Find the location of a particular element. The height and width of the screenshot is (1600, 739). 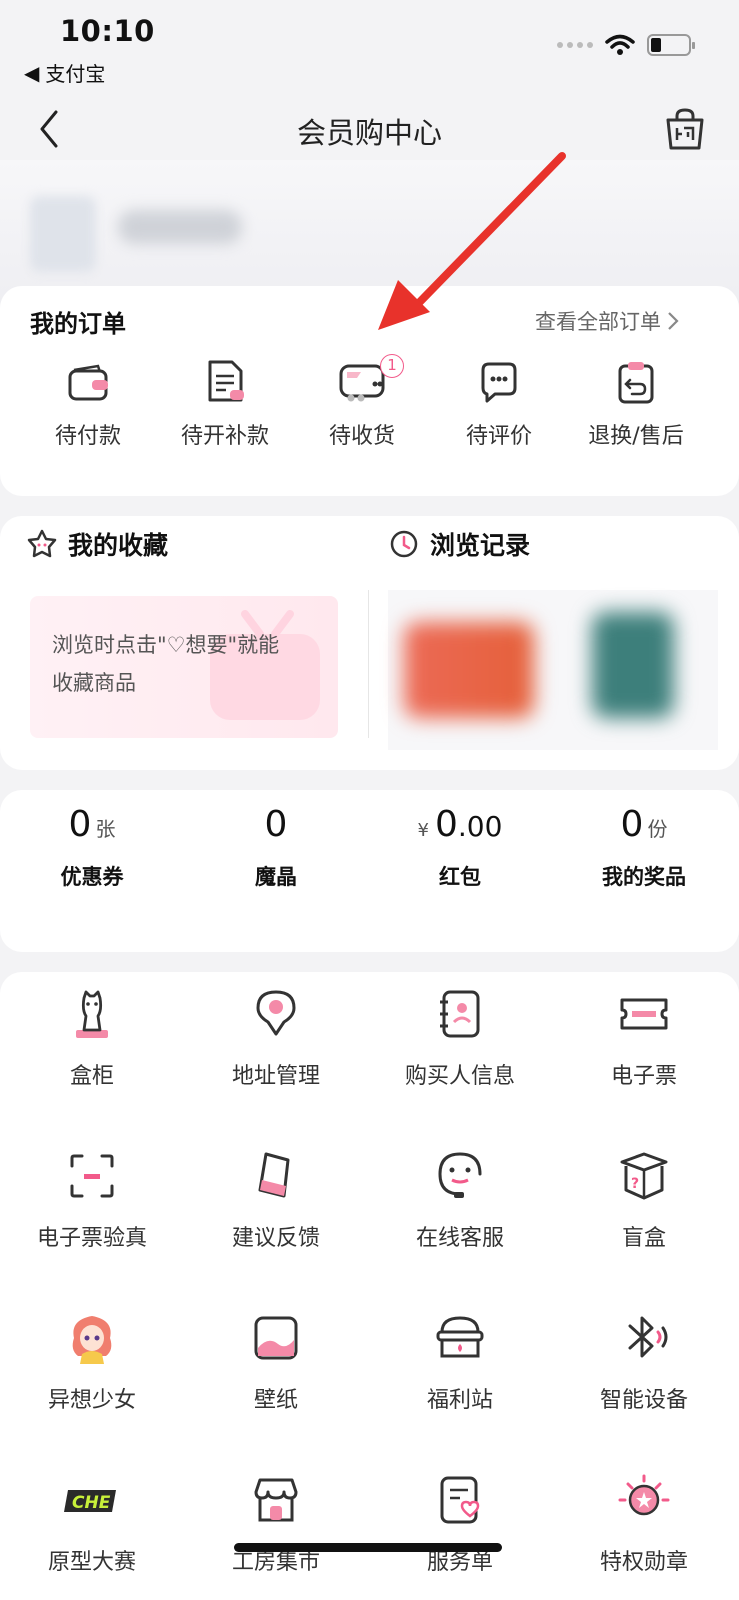

favorites-header: 我的收藏 is located at coordinates (97, 544).